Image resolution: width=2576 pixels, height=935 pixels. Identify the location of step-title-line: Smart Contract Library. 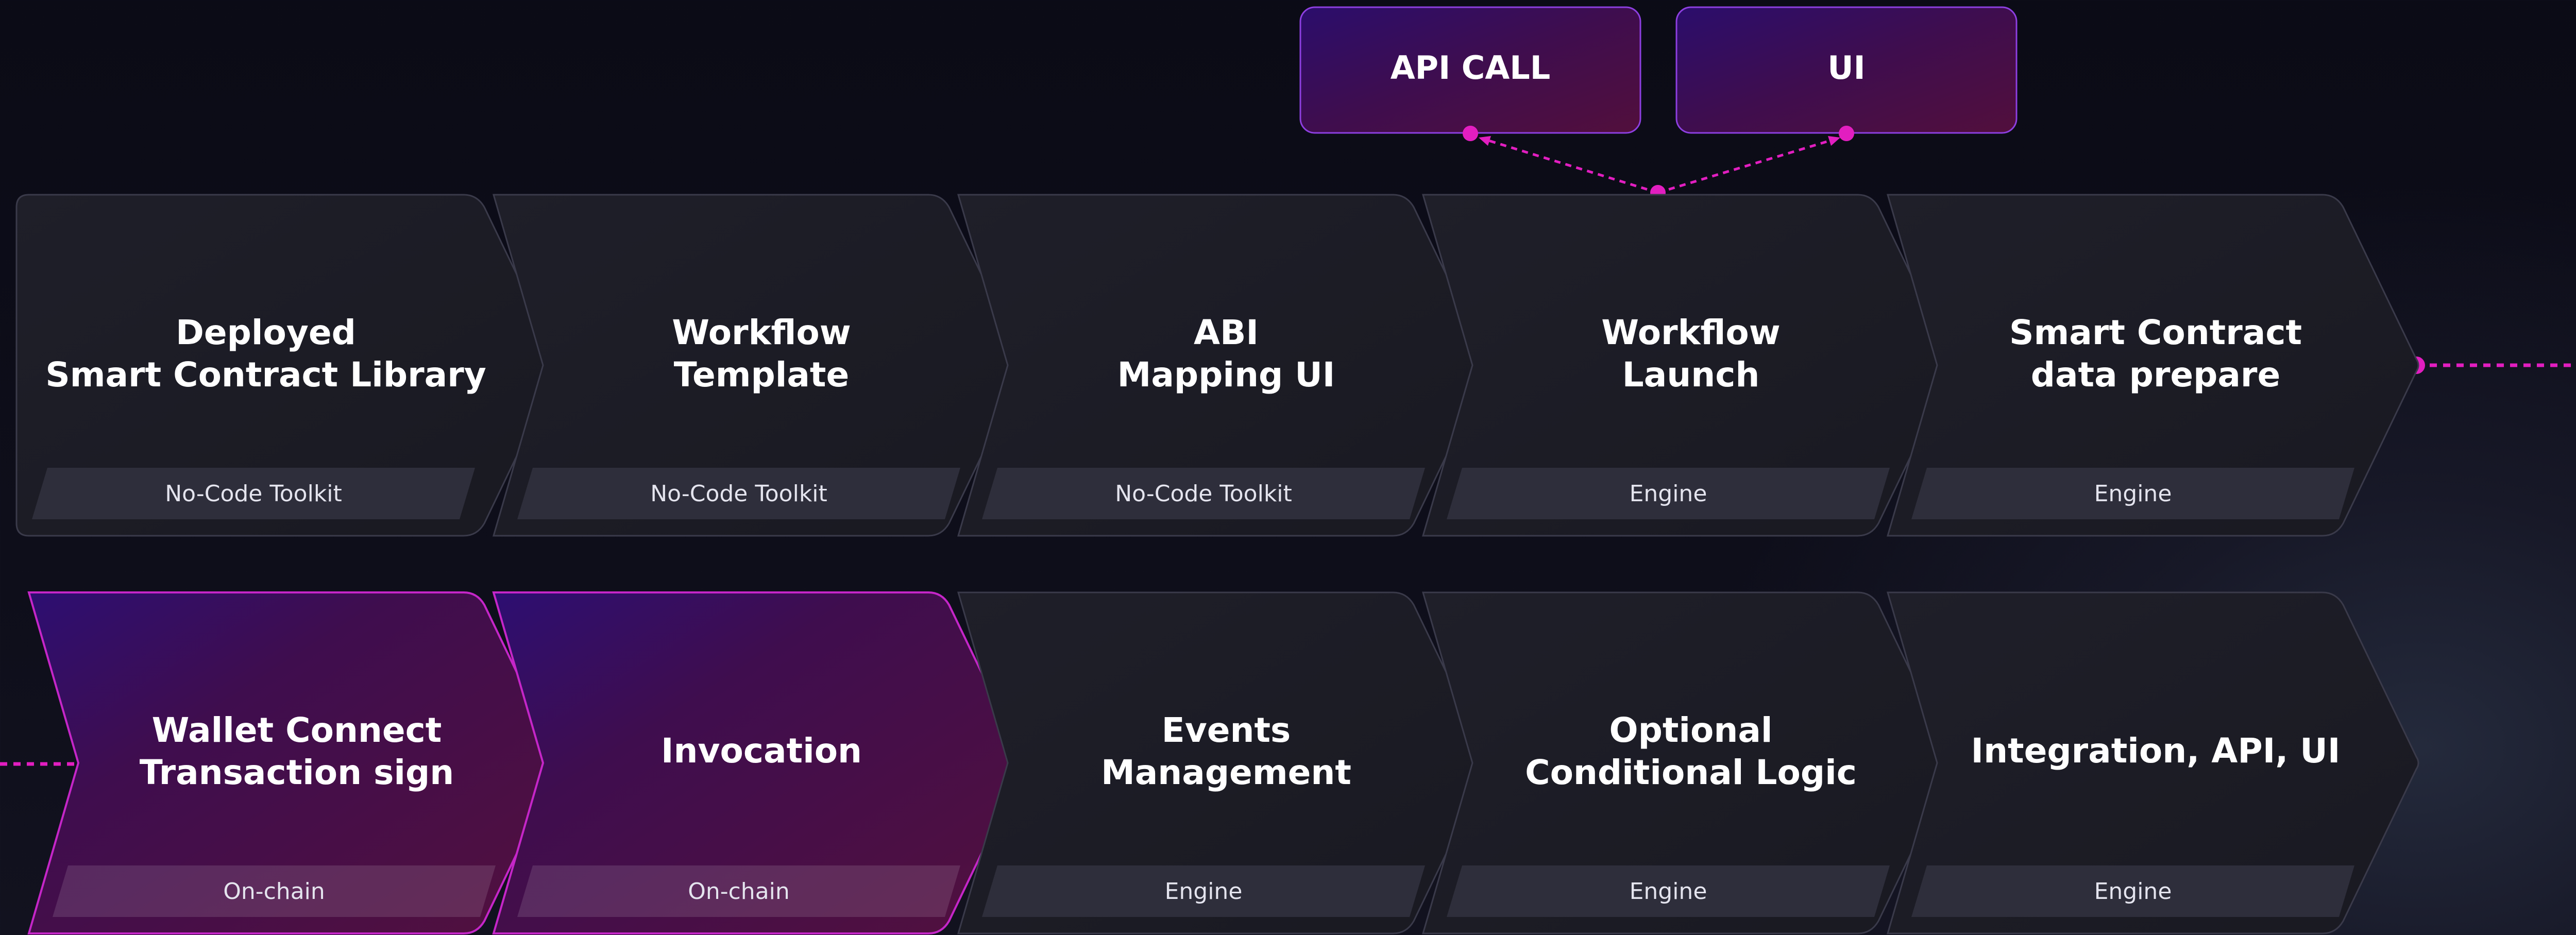
(265, 375).